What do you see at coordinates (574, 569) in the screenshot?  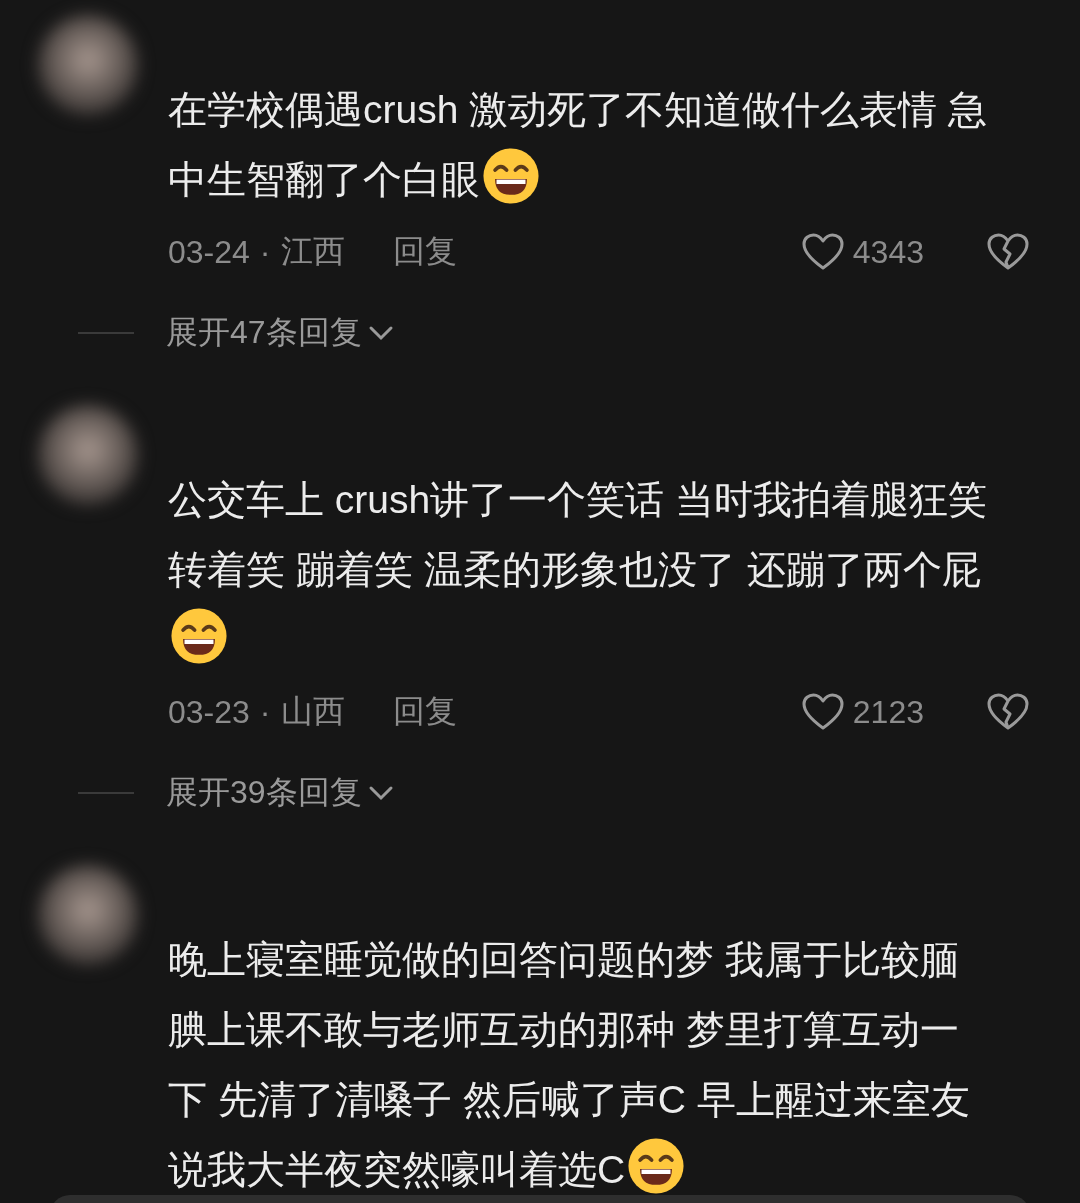 I see `comment-text: 转着笑 蹦着笑 温柔的形象也没了 还蹦了两个屁` at bounding box center [574, 569].